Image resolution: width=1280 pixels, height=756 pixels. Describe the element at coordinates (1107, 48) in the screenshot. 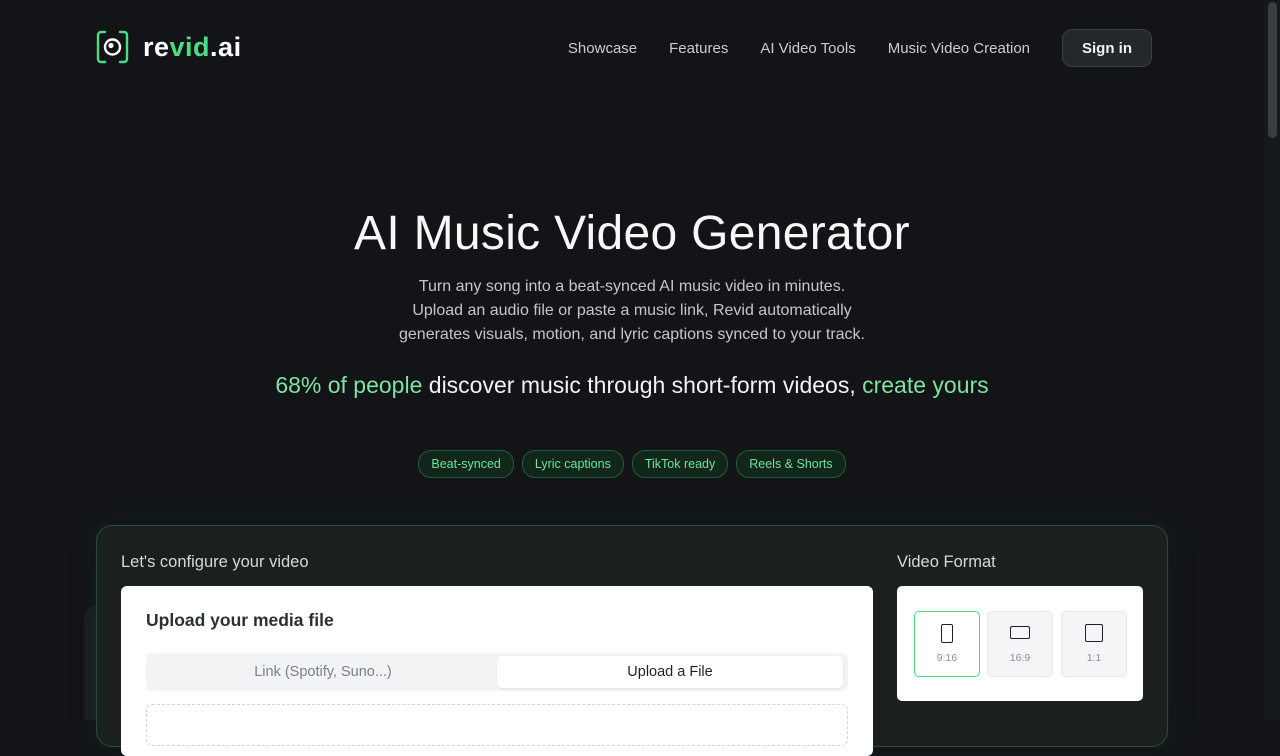

I see `sign-in-button: Sign in` at that location.